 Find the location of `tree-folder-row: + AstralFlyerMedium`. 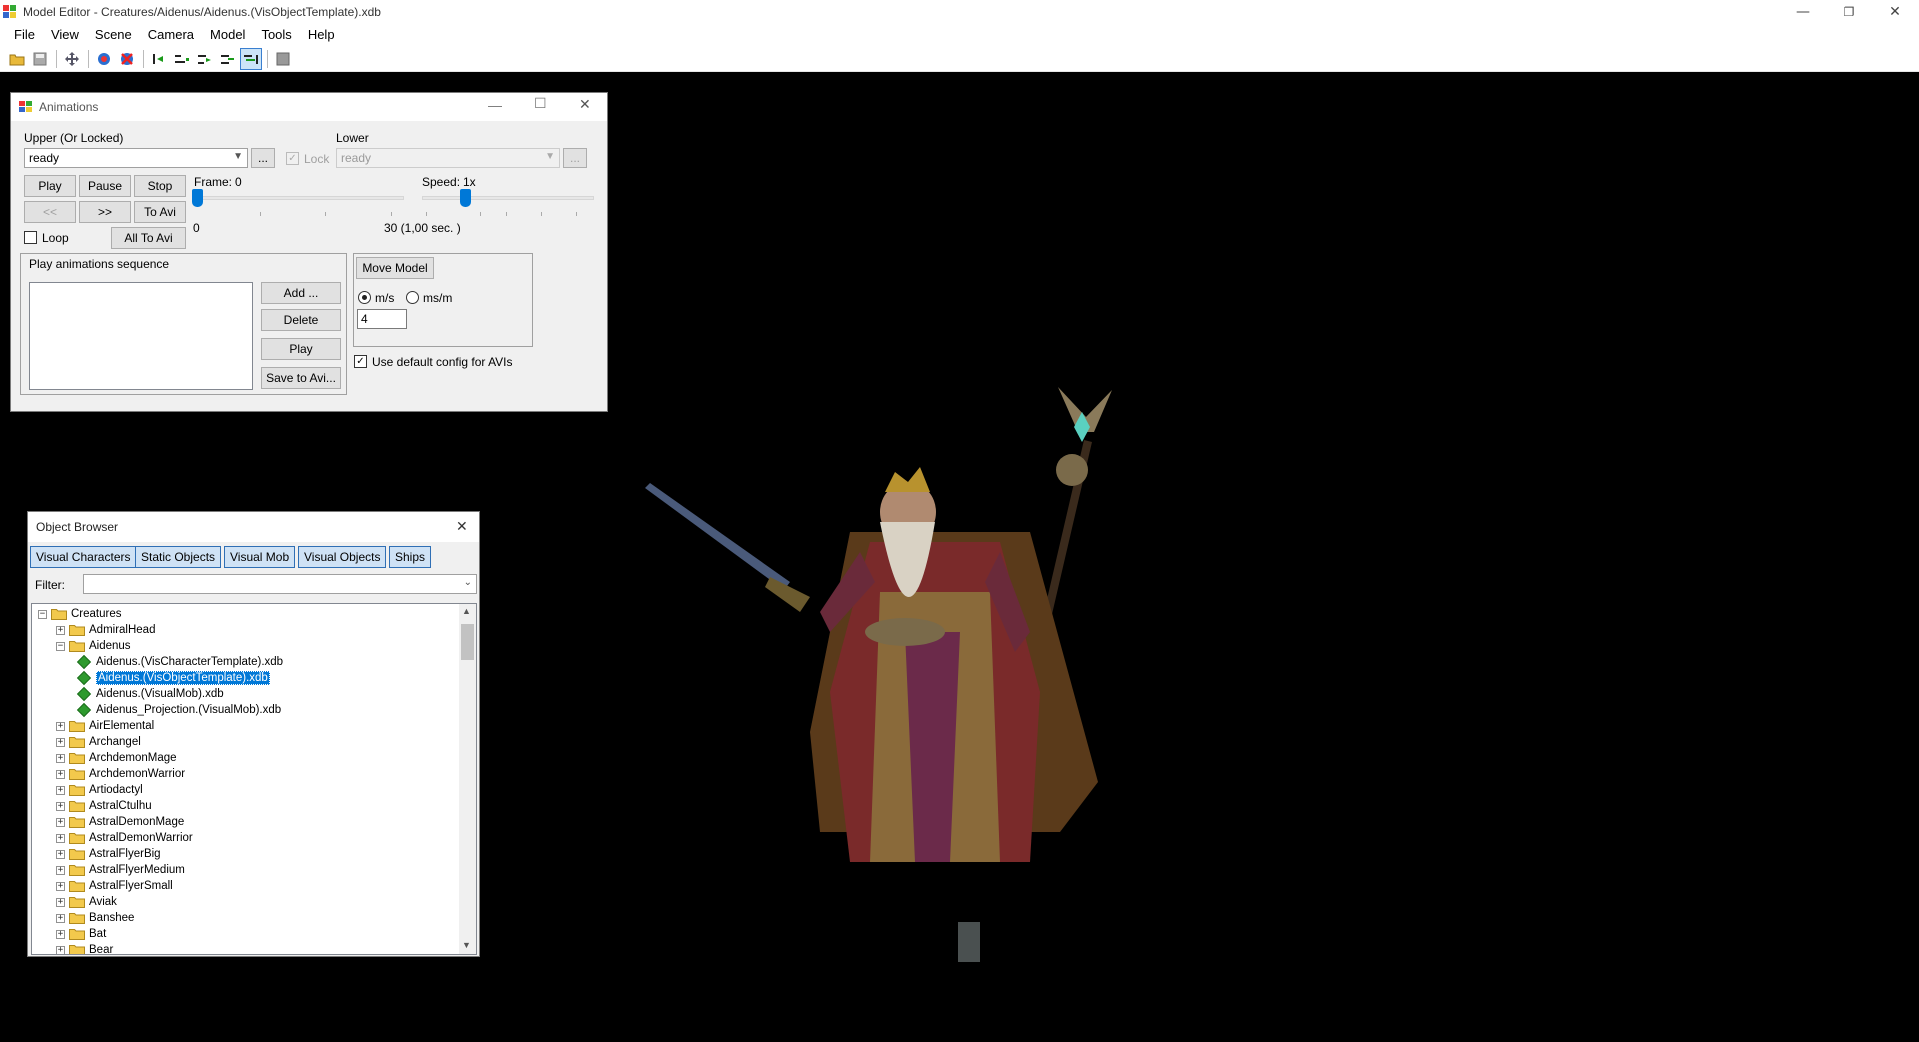

tree-folder-row: + AstralFlyerMedium is located at coordinates (120, 870).